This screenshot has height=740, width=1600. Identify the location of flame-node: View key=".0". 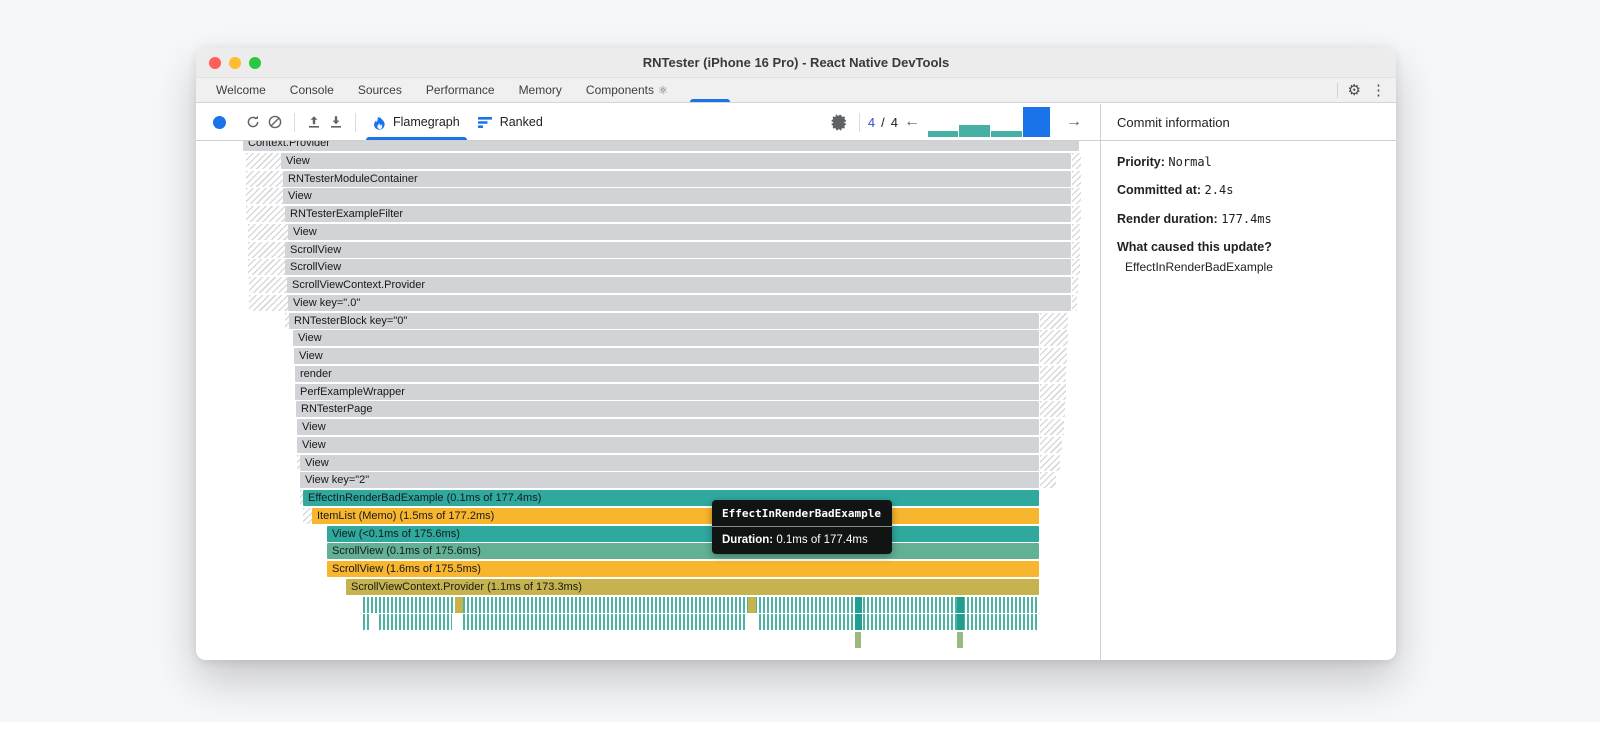
(679, 302).